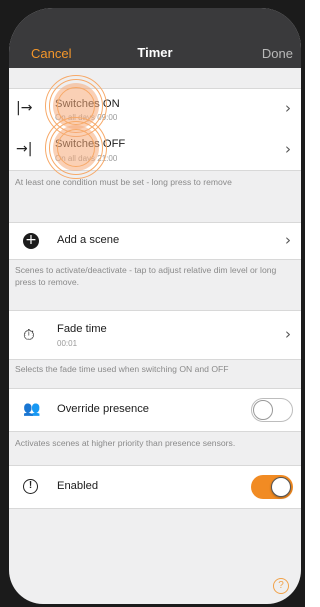 This screenshot has height=607, width=320. Describe the element at coordinates (155, 410) in the screenshot. I see `override-presence-row: 👥 Override presence` at that location.